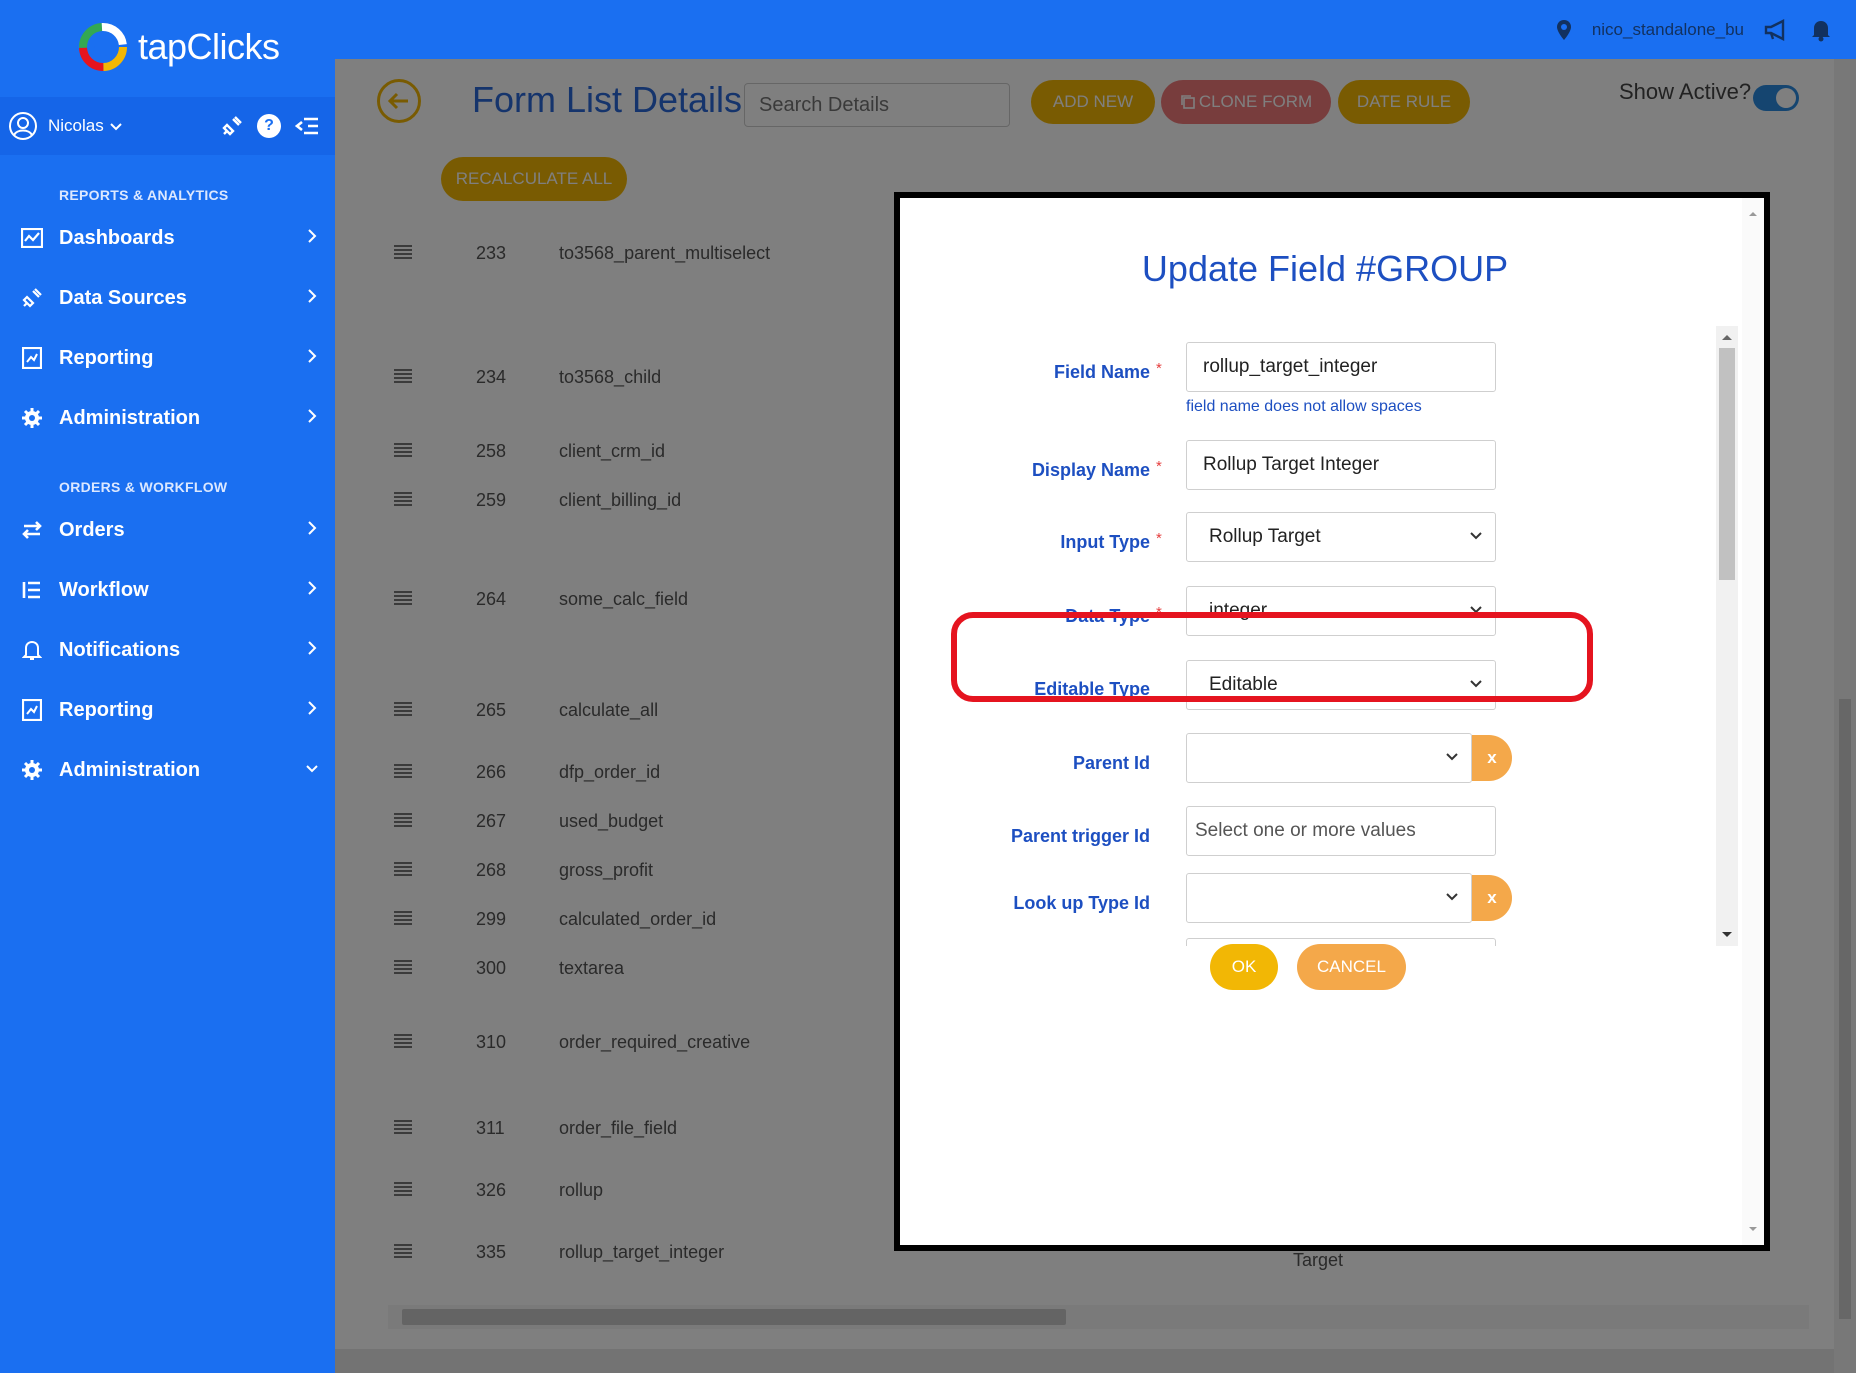 This screenshot has width=1856, height=1373. Describe the element at coordinates (1351, 967) in the screenshot. I see `cancel-button: CANCEL` at that location.